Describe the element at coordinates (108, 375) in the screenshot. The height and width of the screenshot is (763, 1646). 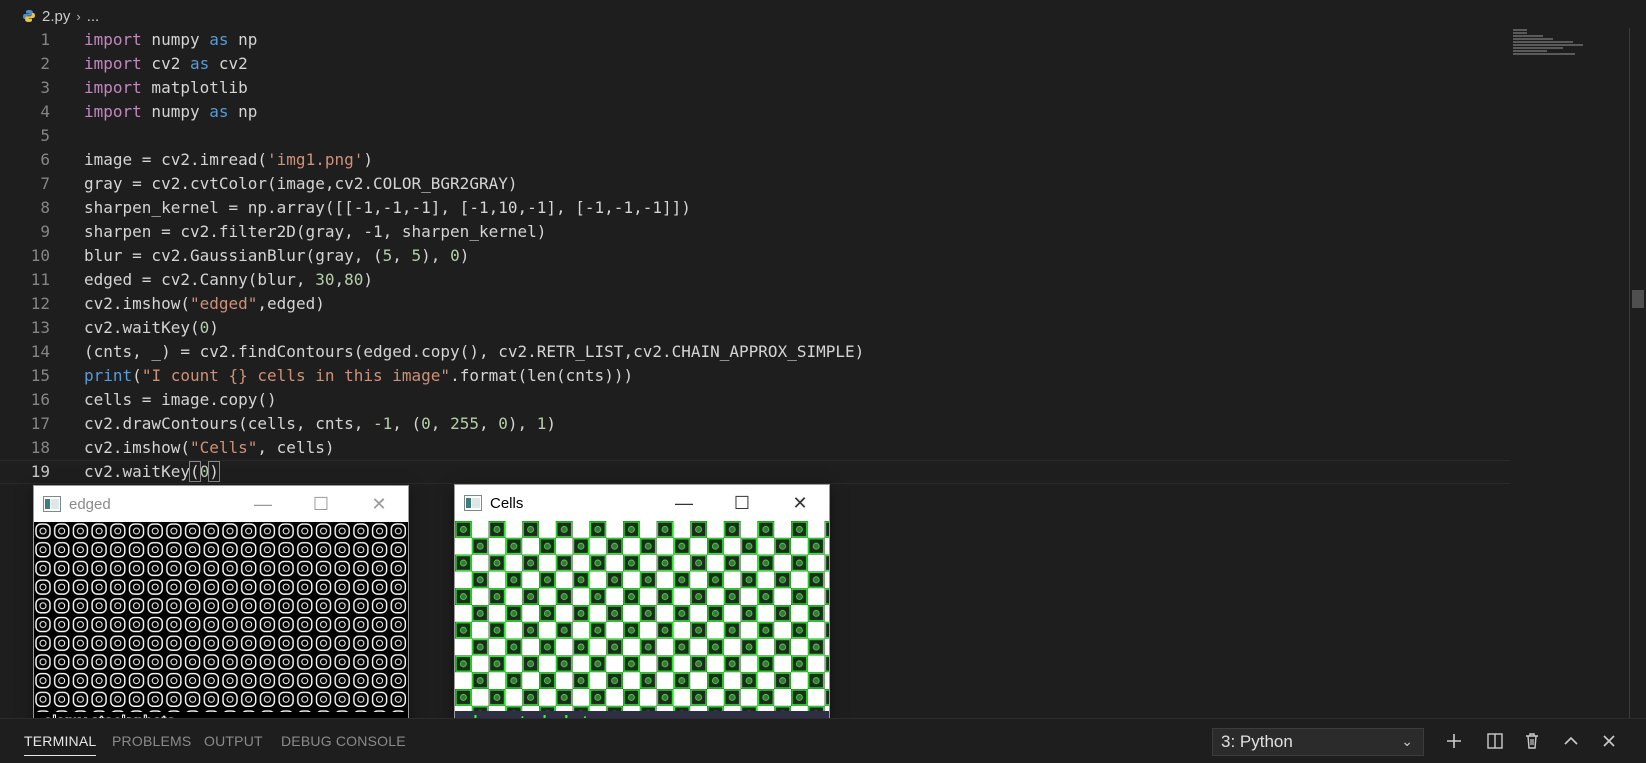
I see `code-token: print` at that location.